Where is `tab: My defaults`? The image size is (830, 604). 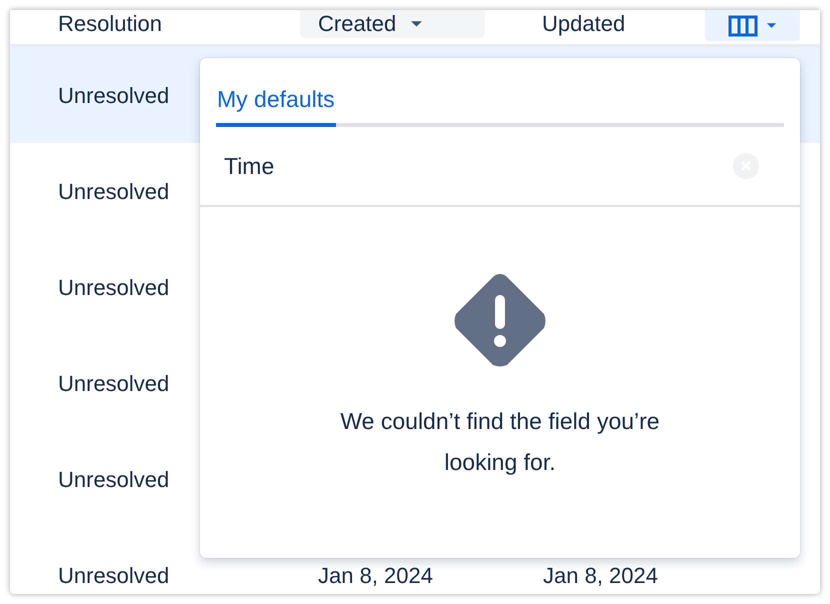
tab: My defaults is located at coordinates (276, 103).